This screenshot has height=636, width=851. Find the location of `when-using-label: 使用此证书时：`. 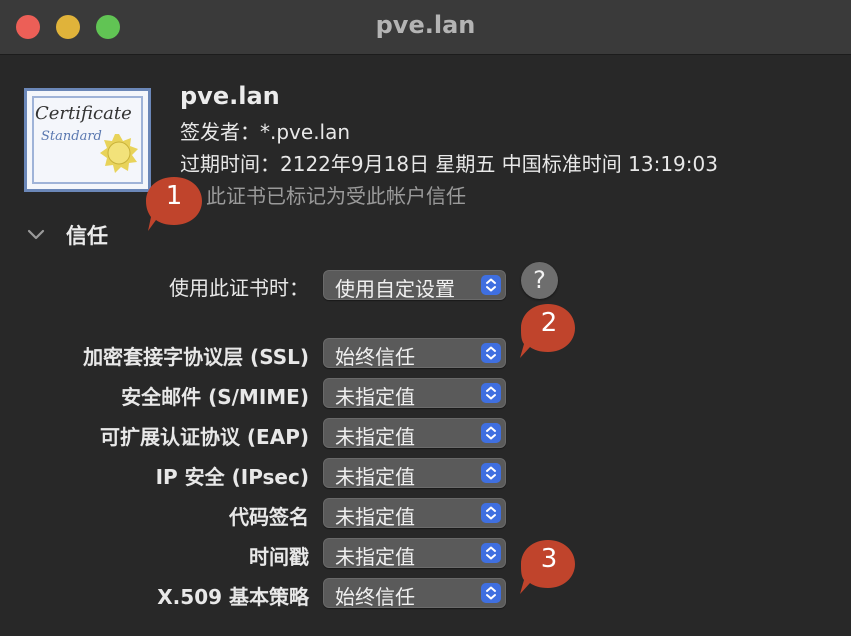

when-using-label: 使用此证书时： is located at coordinates (239, 288).